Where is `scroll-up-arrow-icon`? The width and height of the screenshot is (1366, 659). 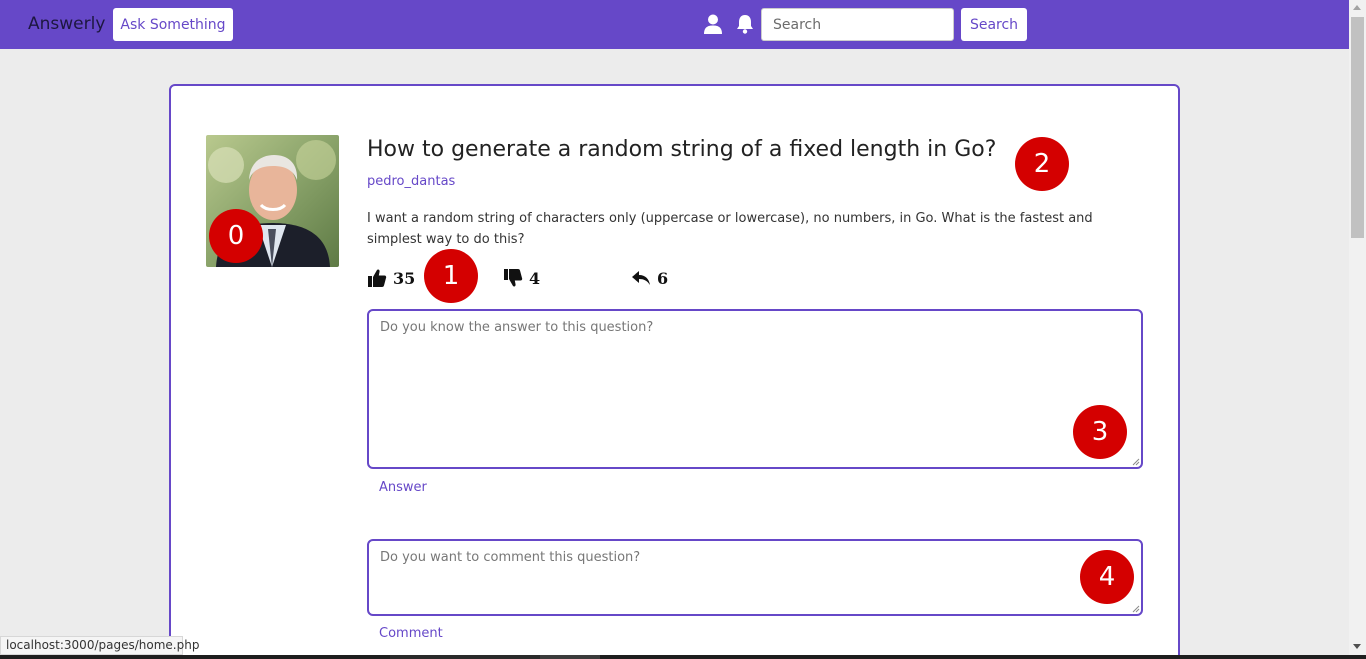 scroll-up-arrow-icon is located at coordinates (1357, 7).